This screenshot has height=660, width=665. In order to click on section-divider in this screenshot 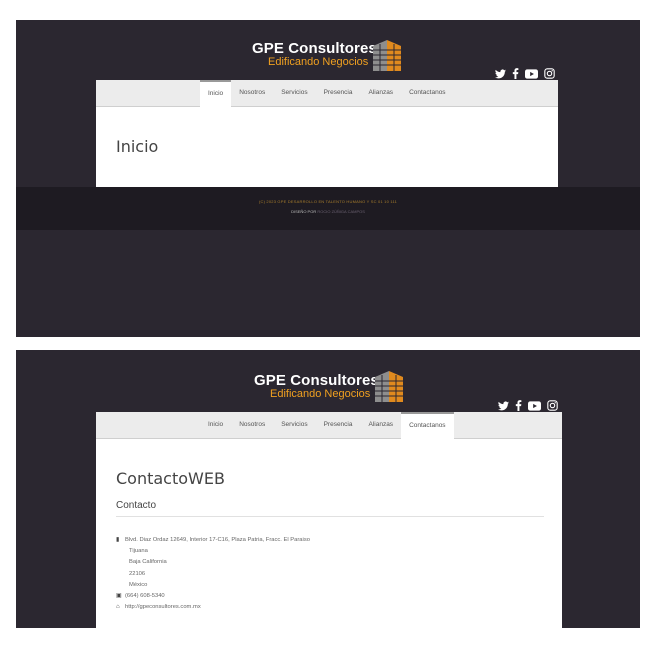, I will do `click(330, 516)`.